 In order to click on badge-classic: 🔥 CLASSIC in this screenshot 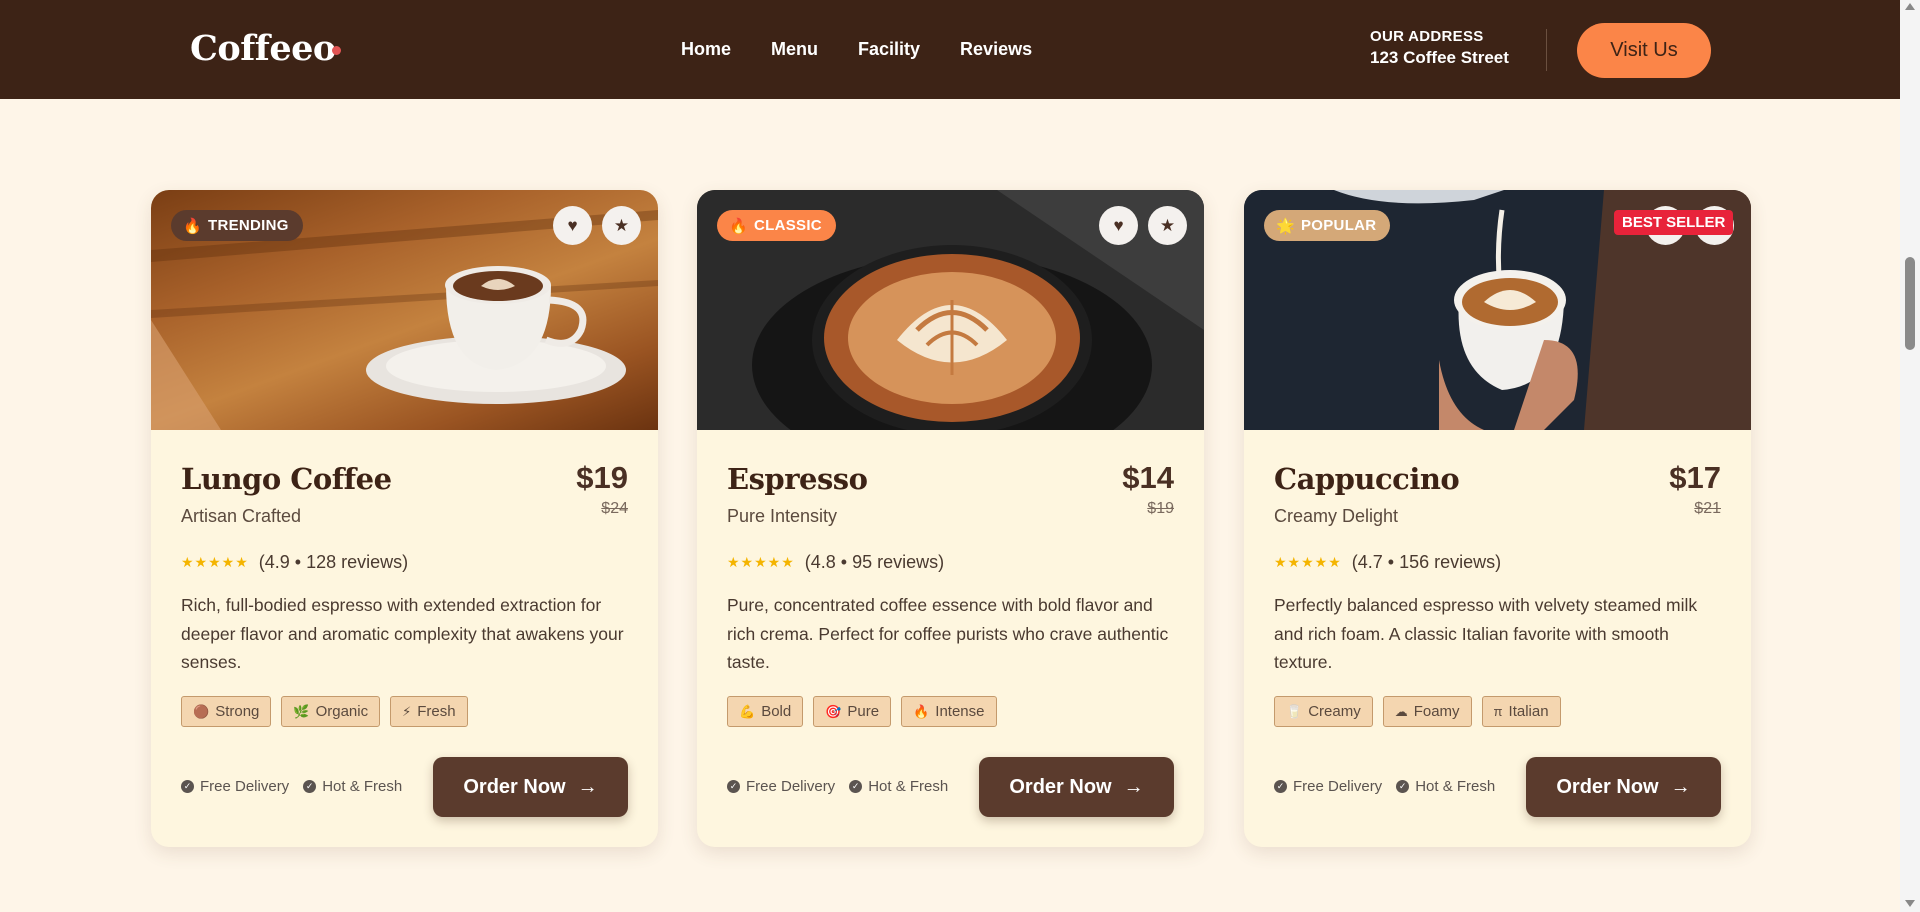, I will do `click(776, 225)`.